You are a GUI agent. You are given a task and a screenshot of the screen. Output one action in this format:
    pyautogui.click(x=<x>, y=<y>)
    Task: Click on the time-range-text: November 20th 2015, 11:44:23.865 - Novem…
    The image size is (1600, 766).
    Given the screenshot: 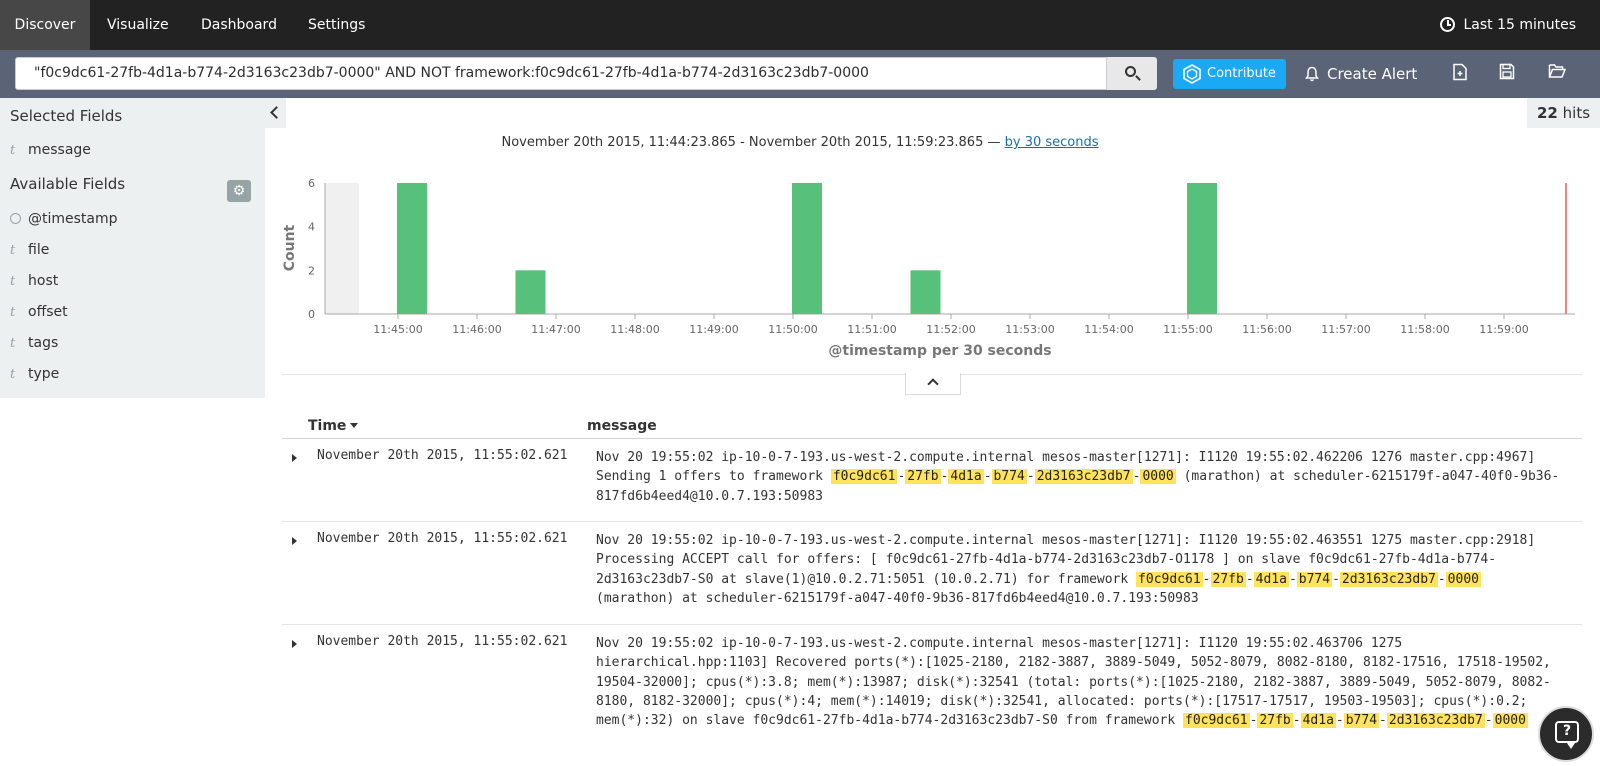 What is the action you would take?
    pyautogui.click(x=800, y=142)
    